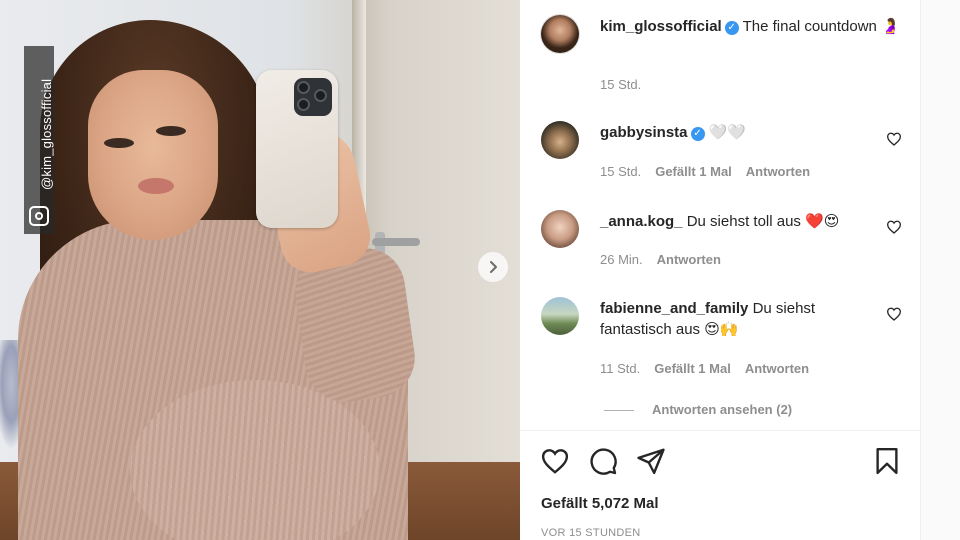 The height and width of the screenshot is (540, 960). I want to click on comment-username: _anna.kog_, so click(641, 221).